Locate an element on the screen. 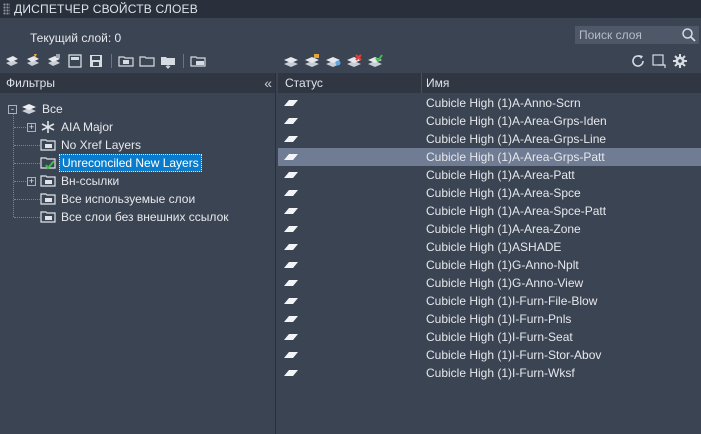 The width and height of the screenshot is (701, 434). layer-name: Cubicle High (1)A-Area-Patt is located at coordinates (500, 175).